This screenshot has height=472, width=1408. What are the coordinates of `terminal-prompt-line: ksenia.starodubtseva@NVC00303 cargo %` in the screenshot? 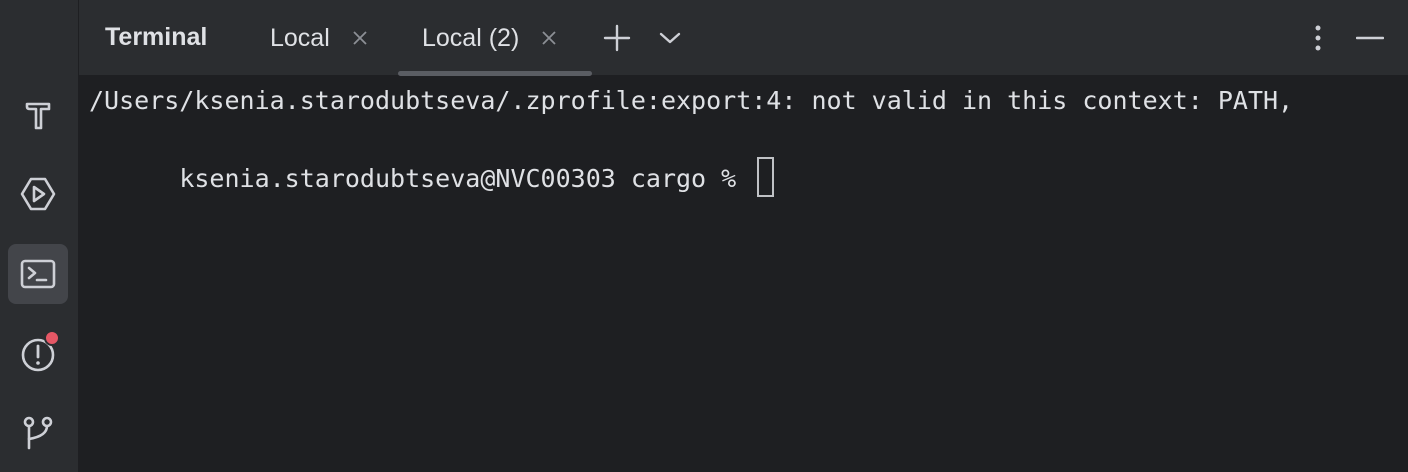 It's located at (432, 180).